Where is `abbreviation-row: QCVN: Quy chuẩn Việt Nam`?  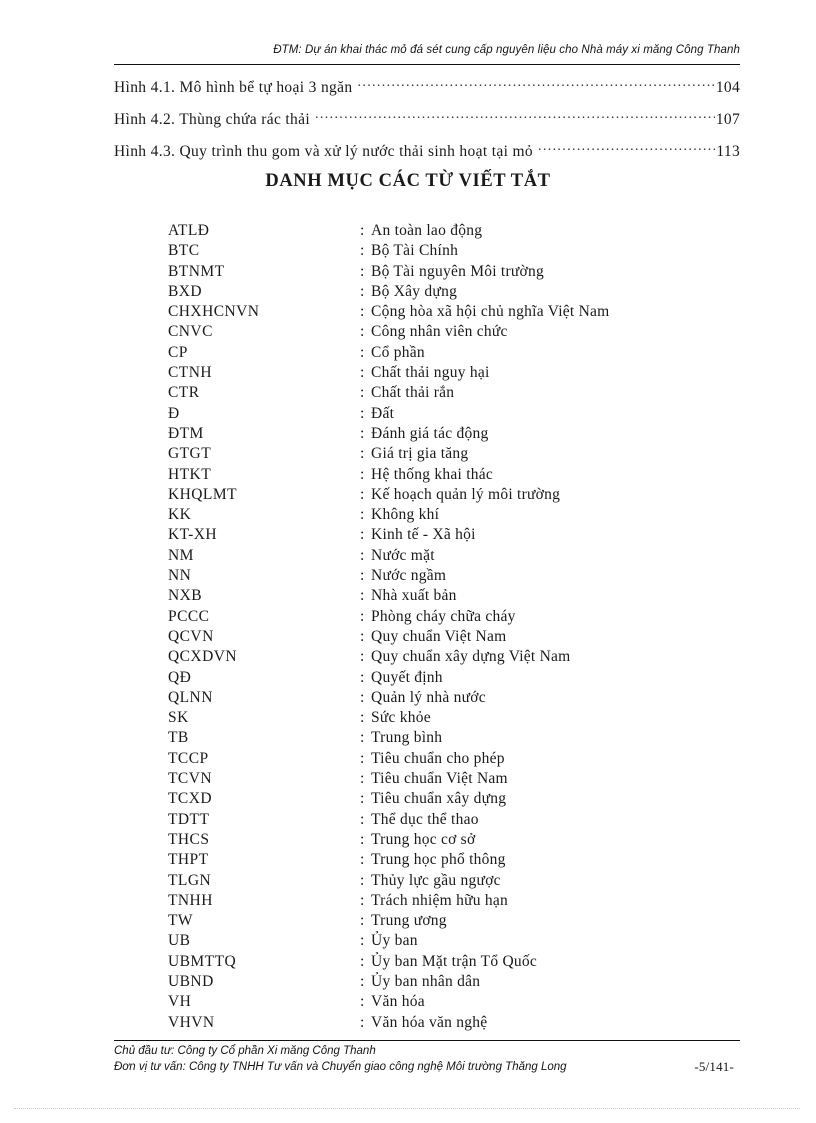
abbreviation-row: QCVN: Quy chuẩn Việt Nam is located at coordinates (428, 638).